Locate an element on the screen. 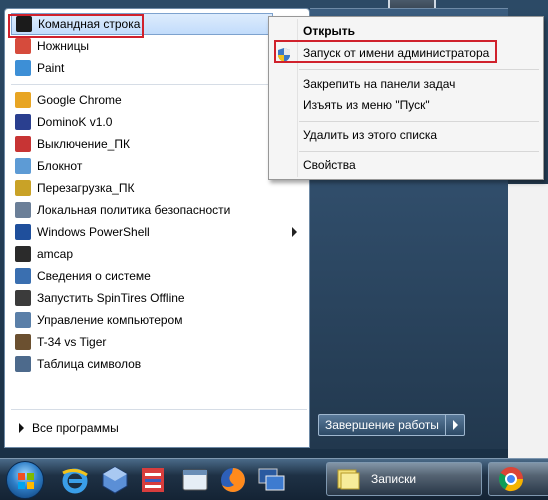 This screenshot has width=548, height=500. program-item: Командная строка is located at coordinates (142, 24).